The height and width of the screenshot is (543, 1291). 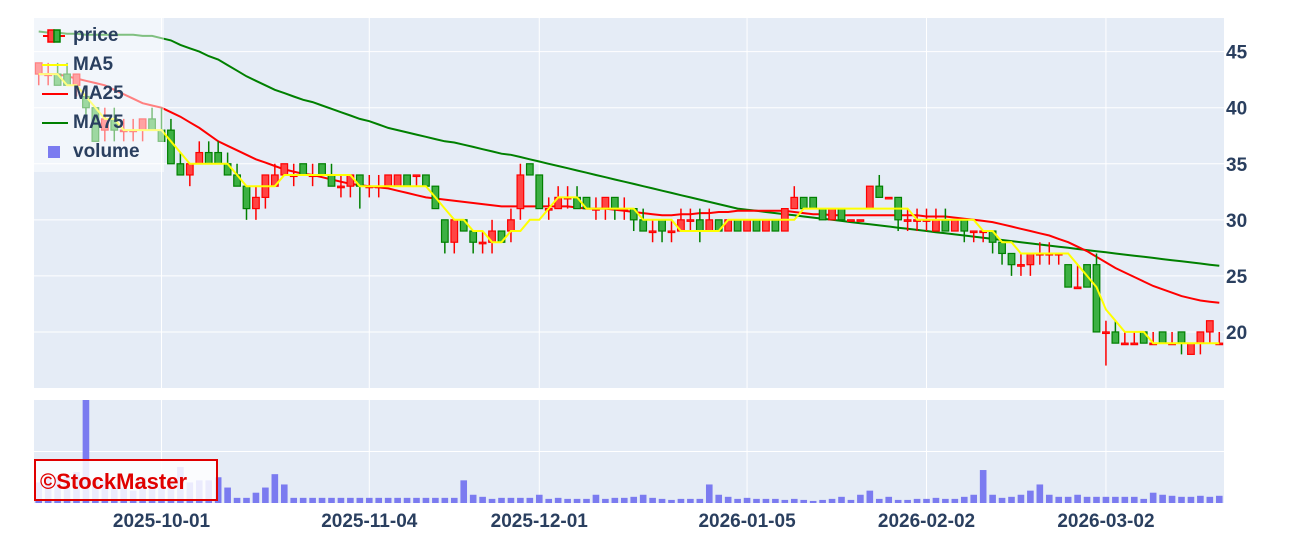 I want to click on legend-label-ma75: MA75, so click(x=98, y=122).